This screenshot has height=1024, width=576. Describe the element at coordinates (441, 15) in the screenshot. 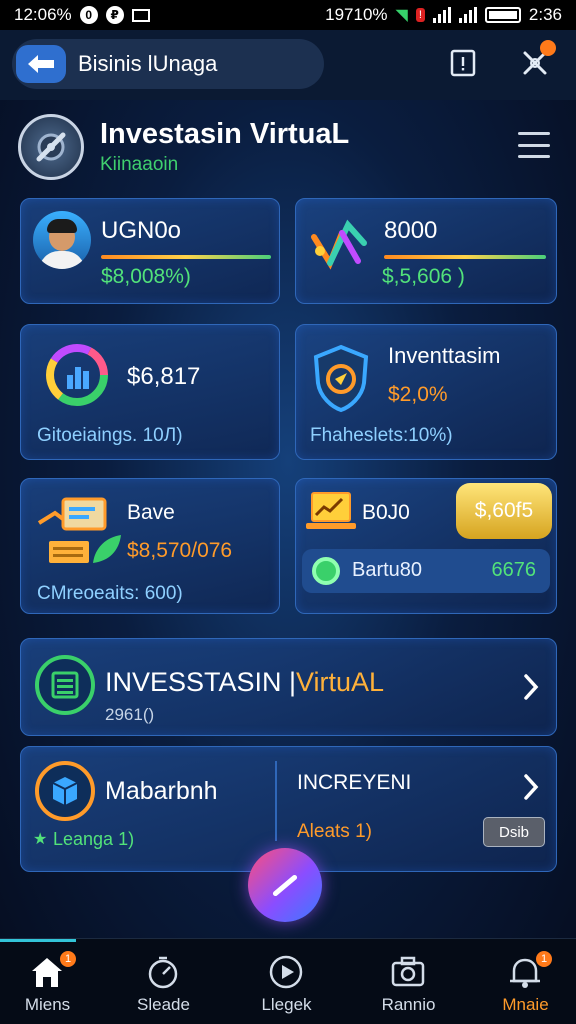

I see `signal-icon` at that location.